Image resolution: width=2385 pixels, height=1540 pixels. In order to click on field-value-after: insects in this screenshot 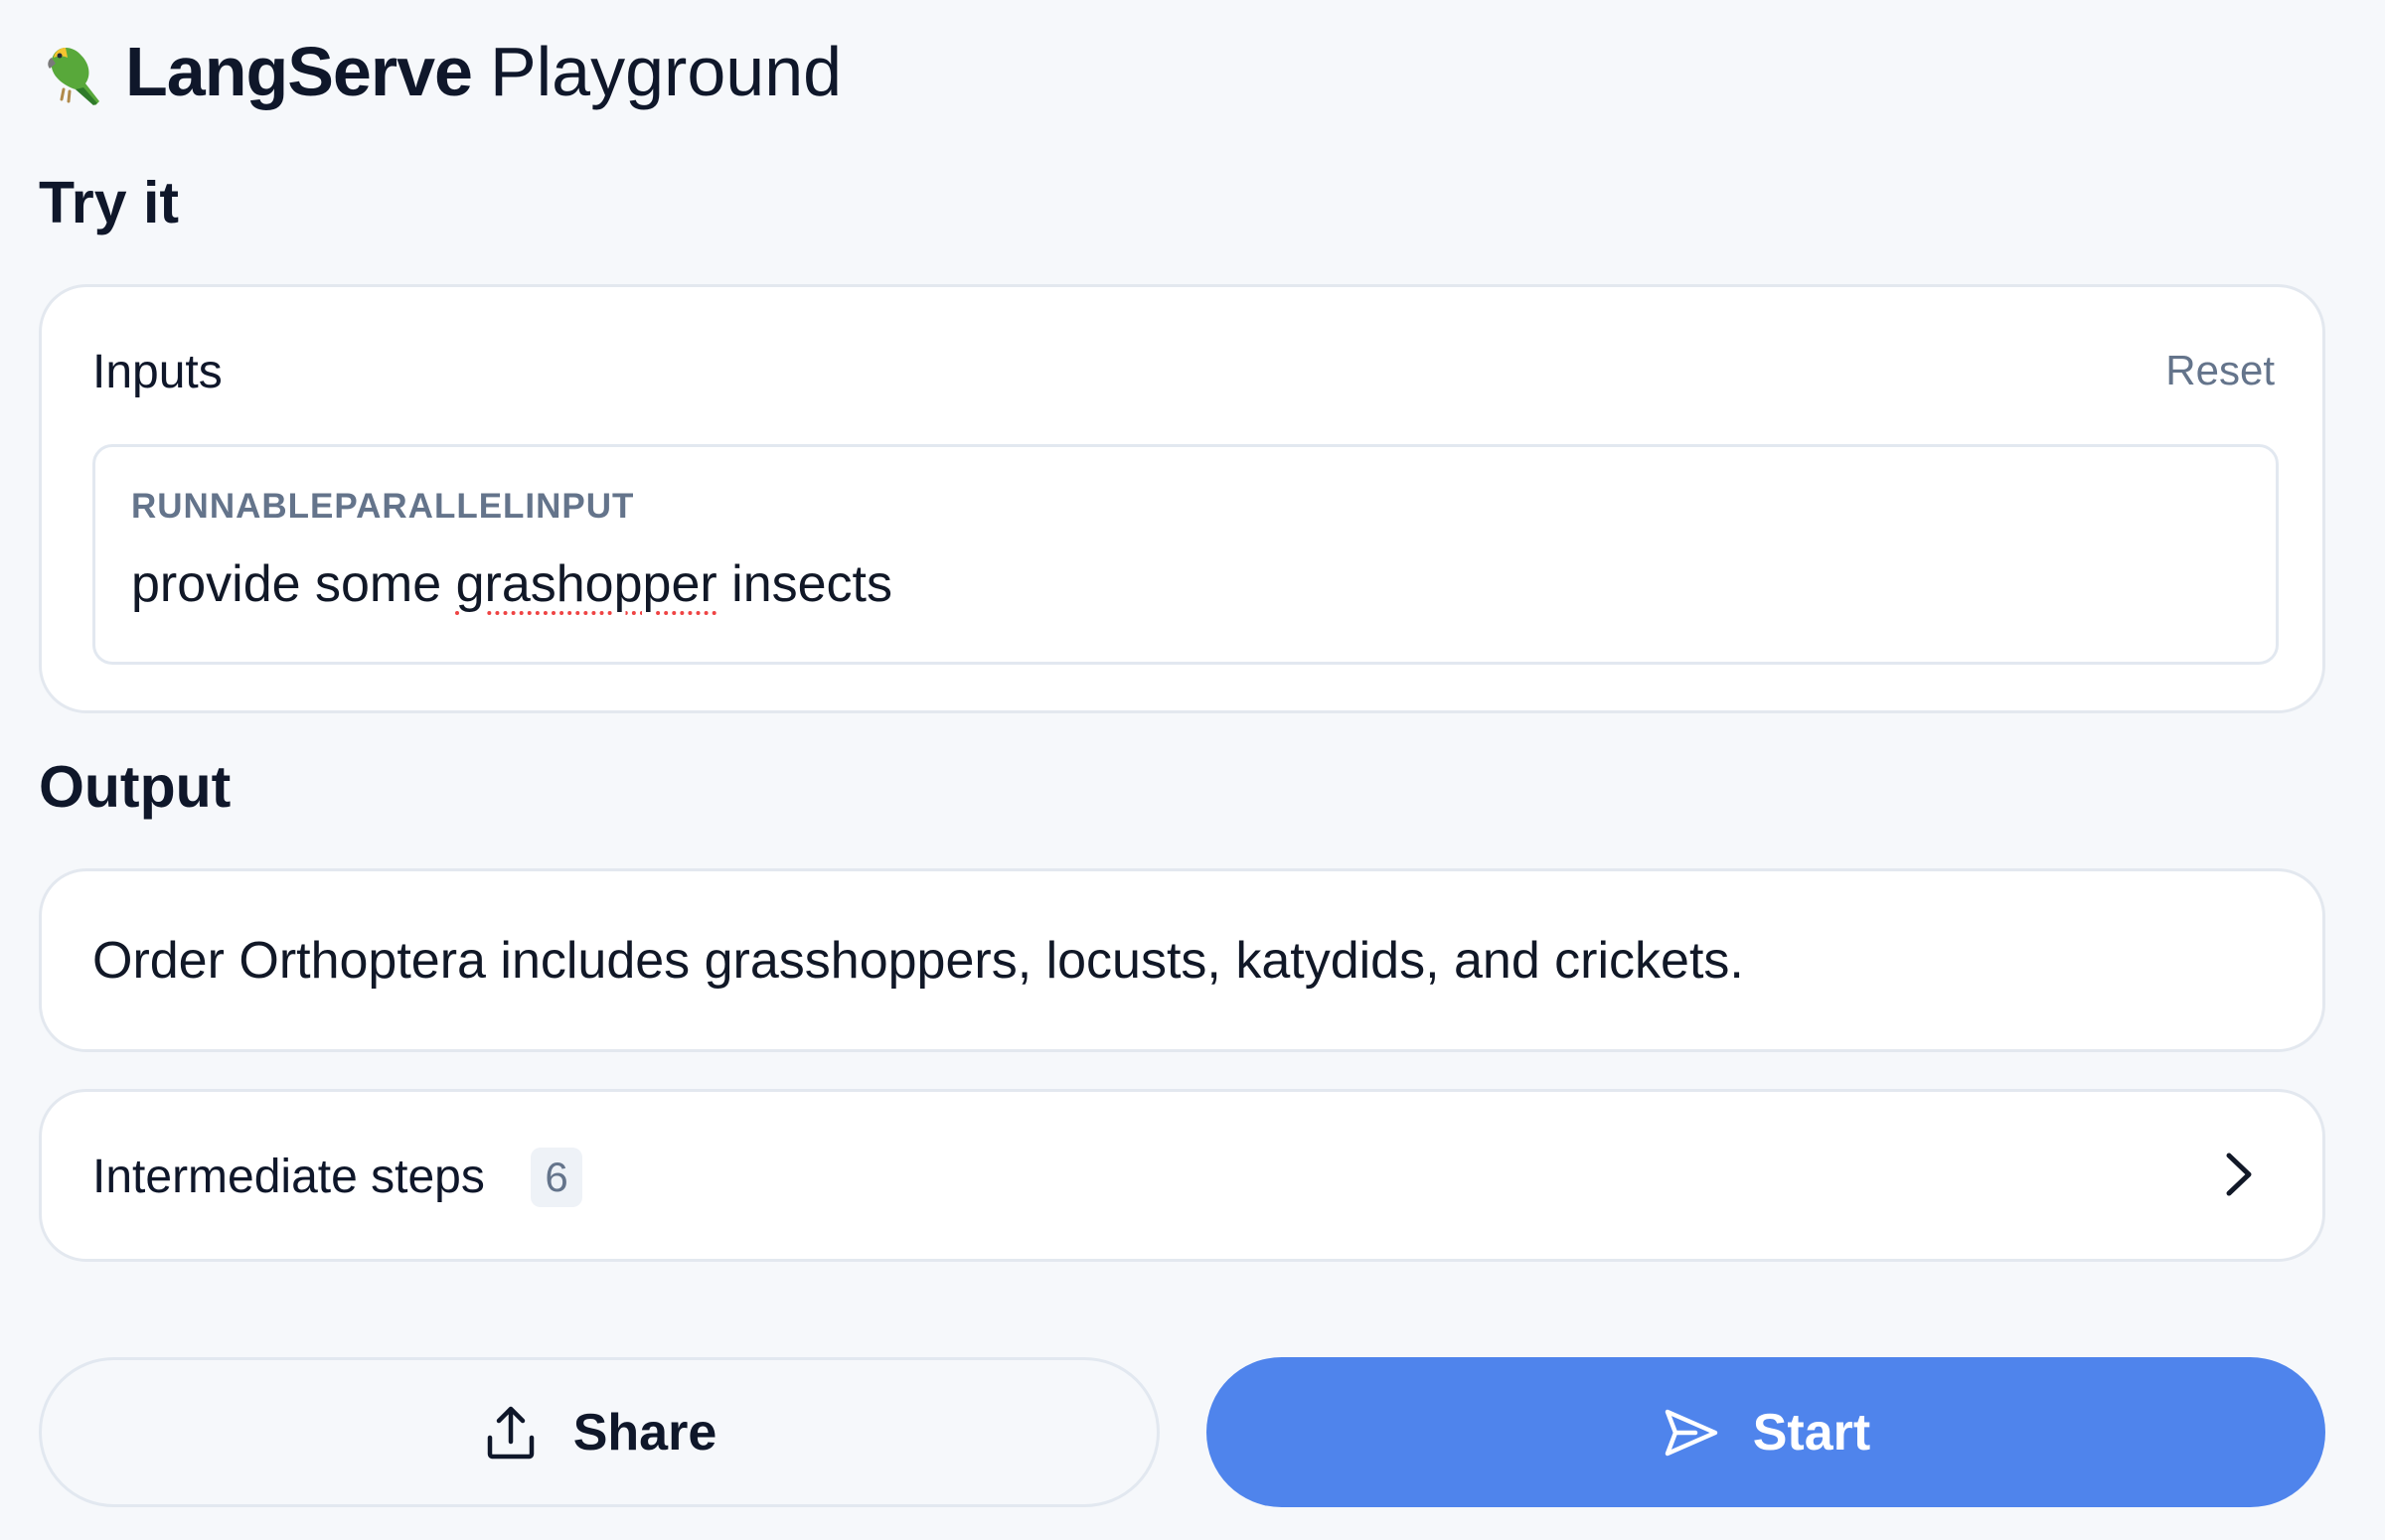, I will do `click(804, 584)`.